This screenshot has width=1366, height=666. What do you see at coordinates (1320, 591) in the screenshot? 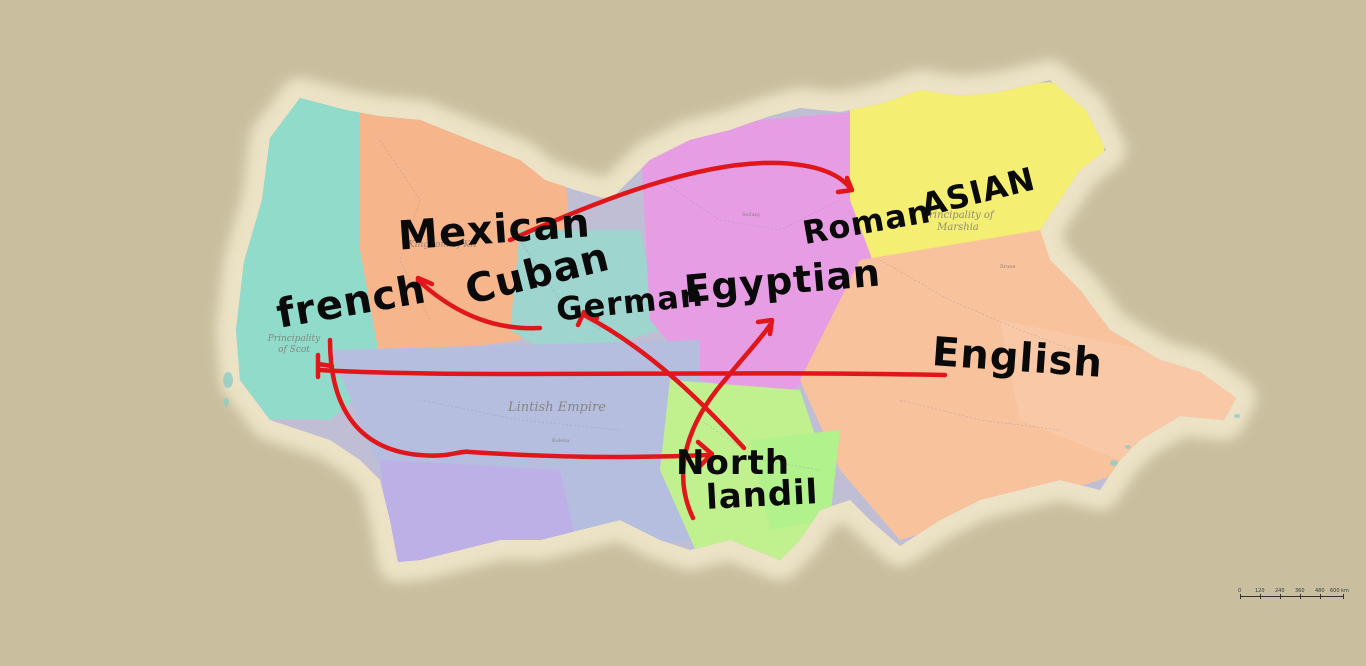
I see `scale-label: 480` at bounding box center [1320, 591].